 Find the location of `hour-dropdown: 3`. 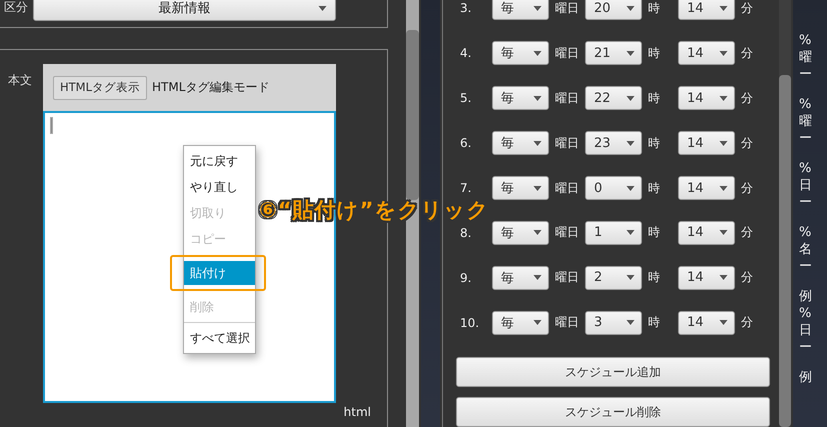

hour-dropdown: 3 is located at coordinates (613, 322).